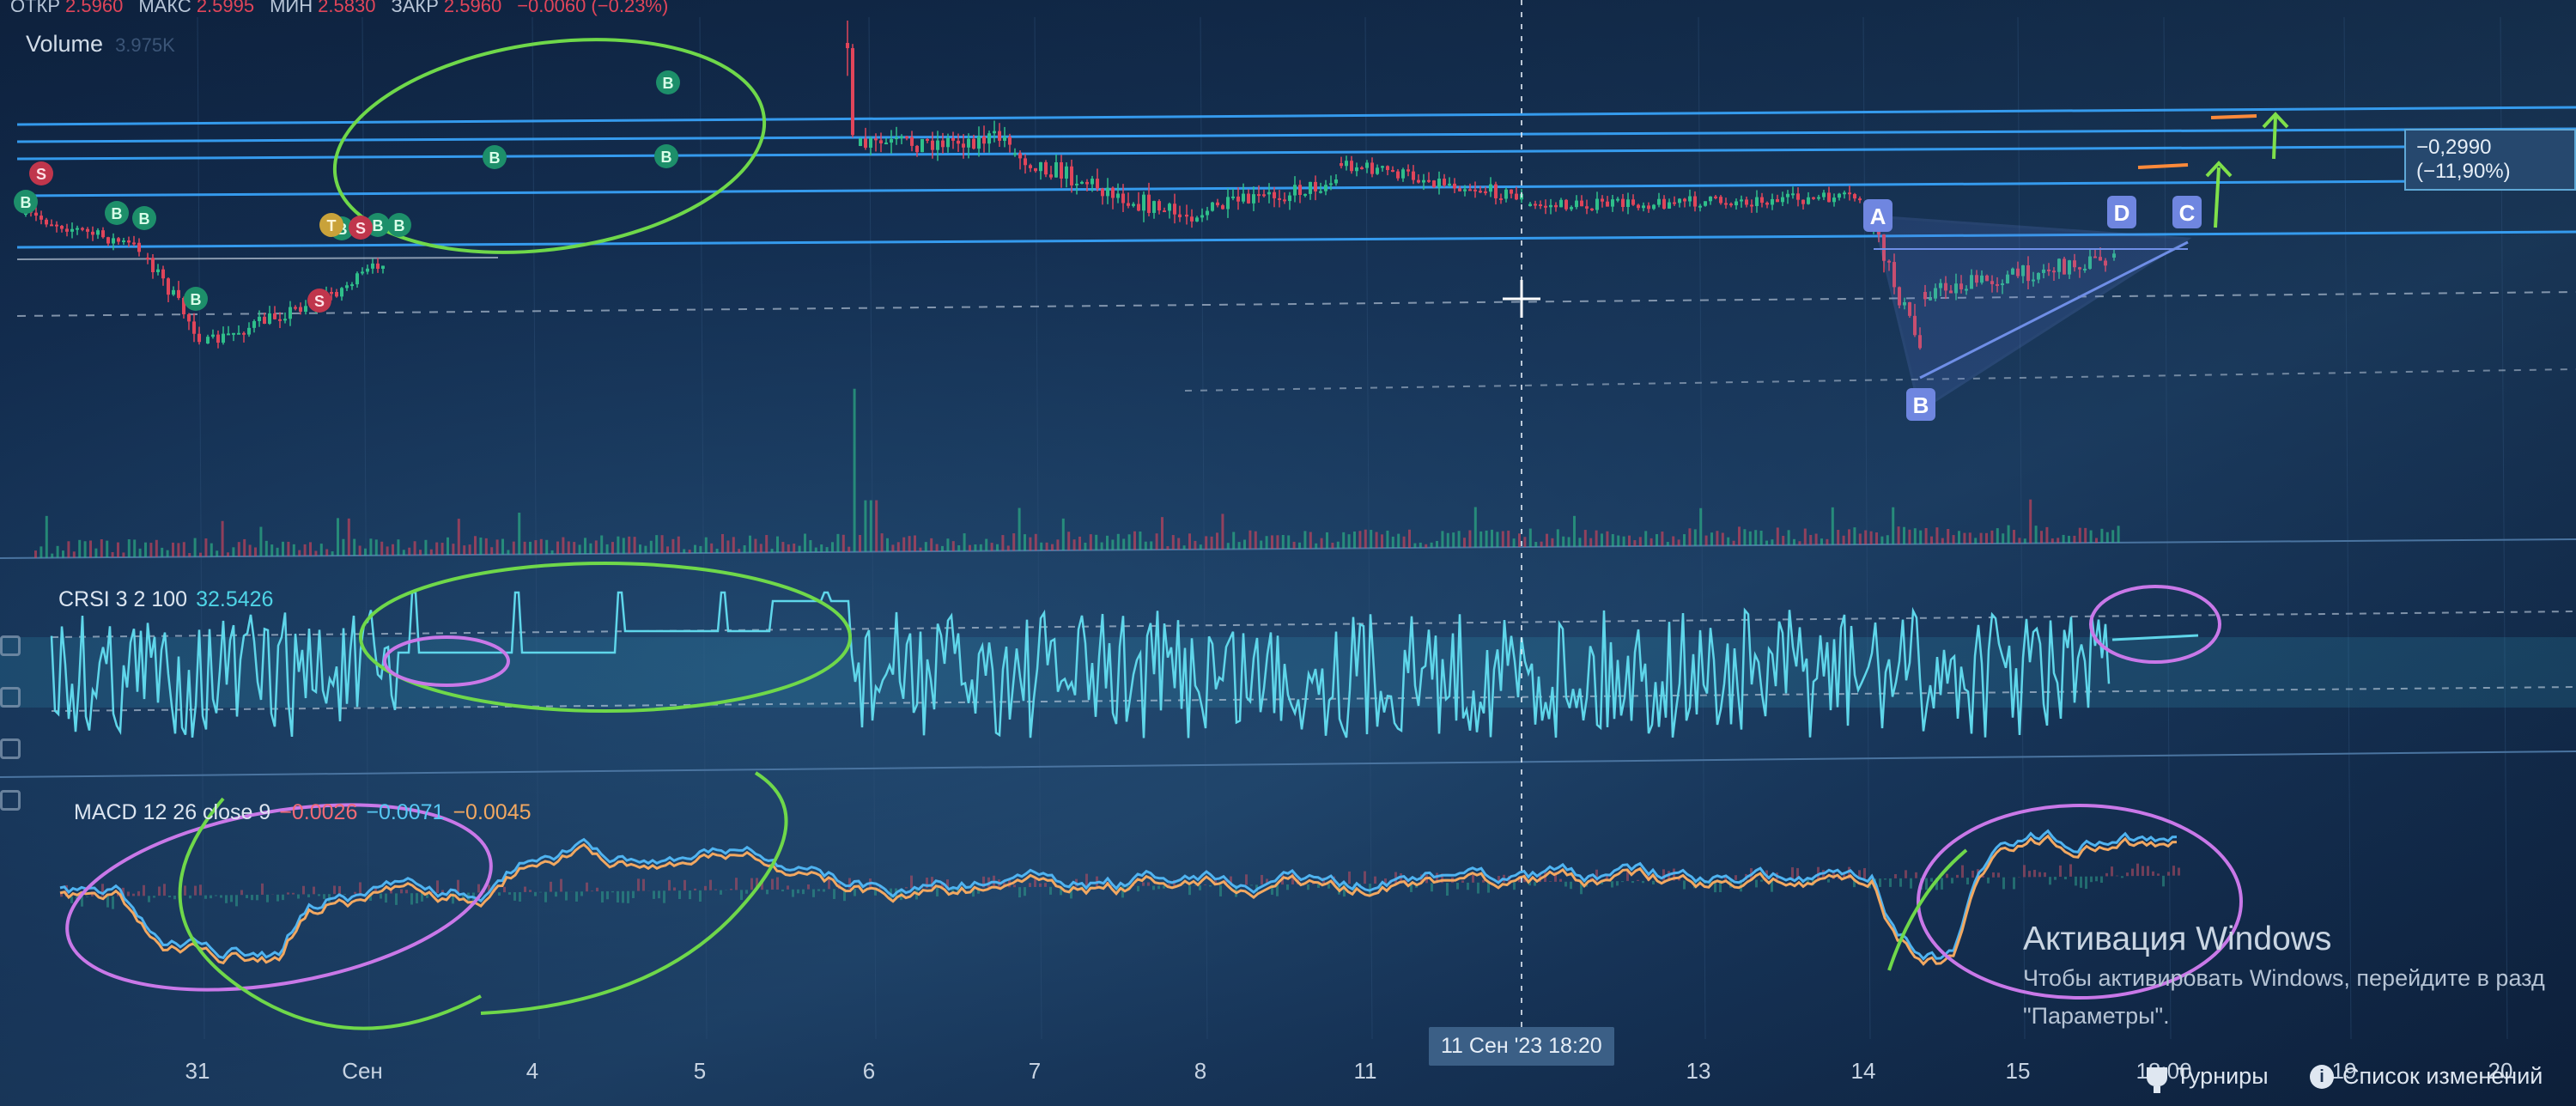 Image resolution: width=2576 pixels, height=1106 pixels. What do you see at coordinates (2222, 1076) in the screenshot?
I see `tournaments-label: Турниры` at bounding box center [2222, 1076].